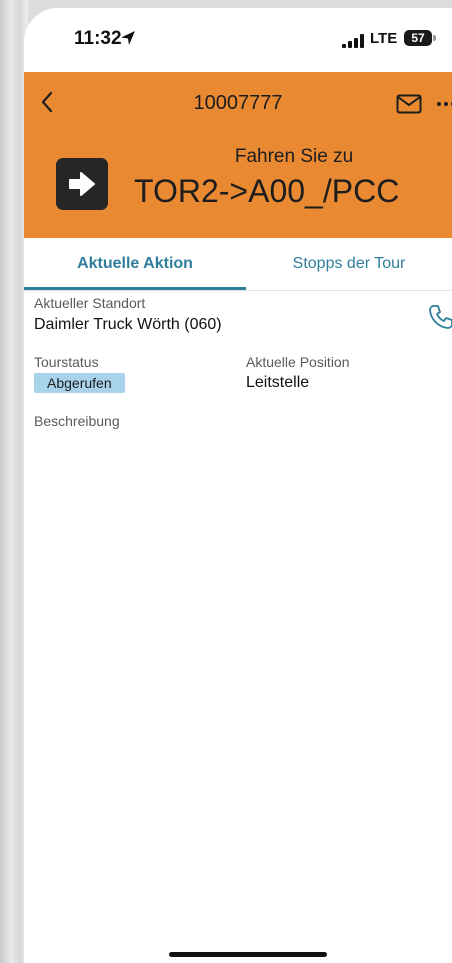 This screenshot has height=963, width=452. Describe the element at coordinates (434, 38) in the screenshot. I see `battery-tip` at that location.